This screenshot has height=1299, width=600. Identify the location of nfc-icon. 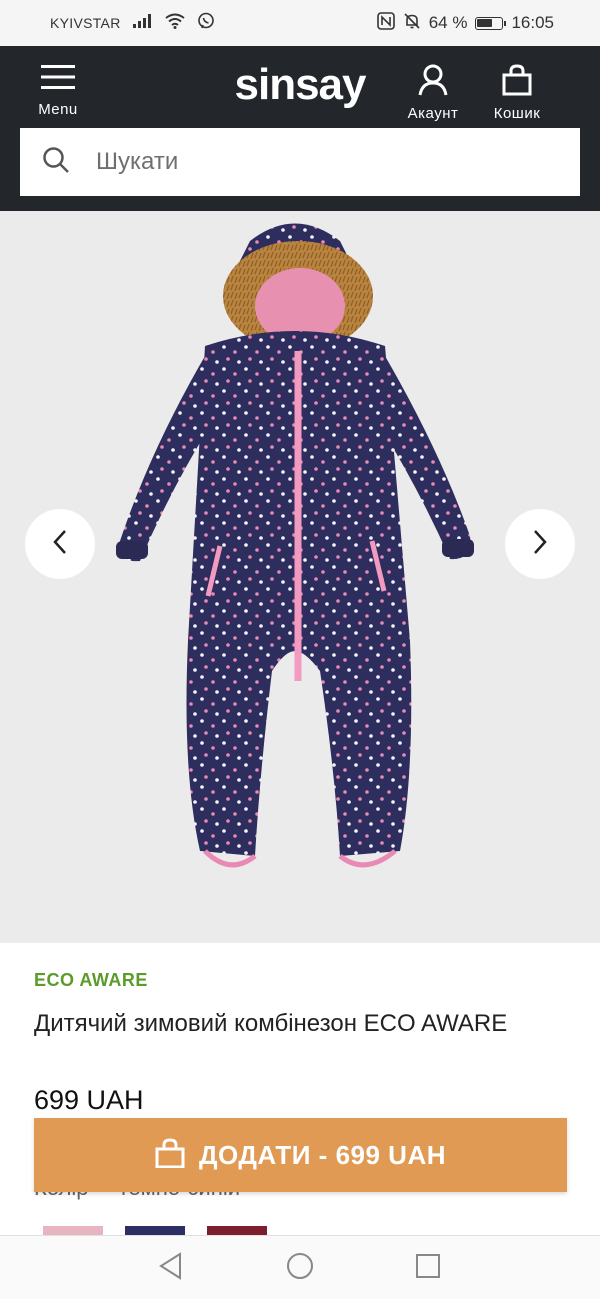
(385, 23).